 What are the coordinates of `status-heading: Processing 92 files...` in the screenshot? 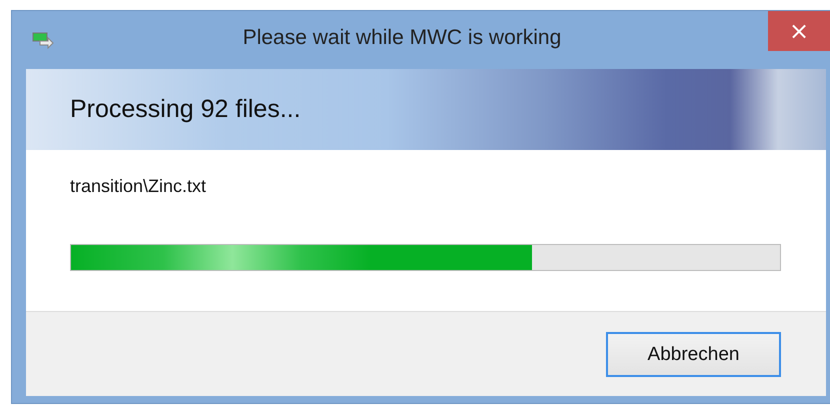 It's located at (185, 109).